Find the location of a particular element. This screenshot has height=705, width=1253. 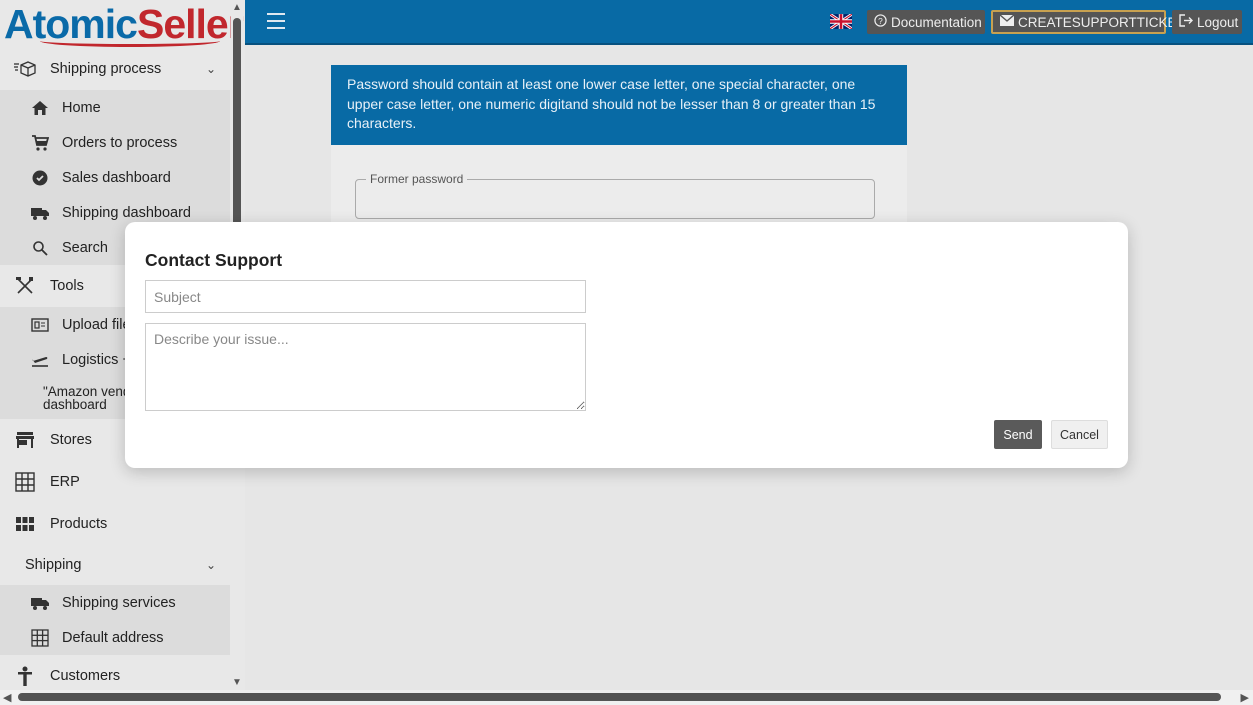

dialog-title: Contact Support is located at coordinates (214, 260).